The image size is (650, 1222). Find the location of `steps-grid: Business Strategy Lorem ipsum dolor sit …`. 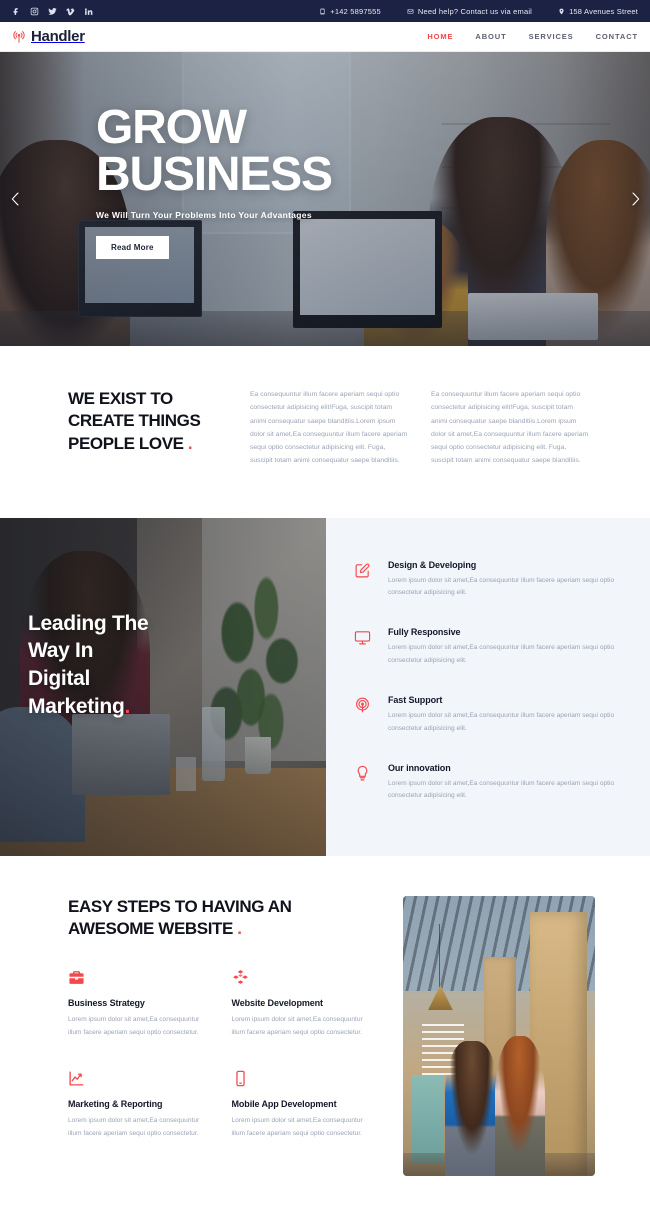

steps-grid: Business Strategy Lorem ipsum dolor sit … is located at coordinates (220, 1054).